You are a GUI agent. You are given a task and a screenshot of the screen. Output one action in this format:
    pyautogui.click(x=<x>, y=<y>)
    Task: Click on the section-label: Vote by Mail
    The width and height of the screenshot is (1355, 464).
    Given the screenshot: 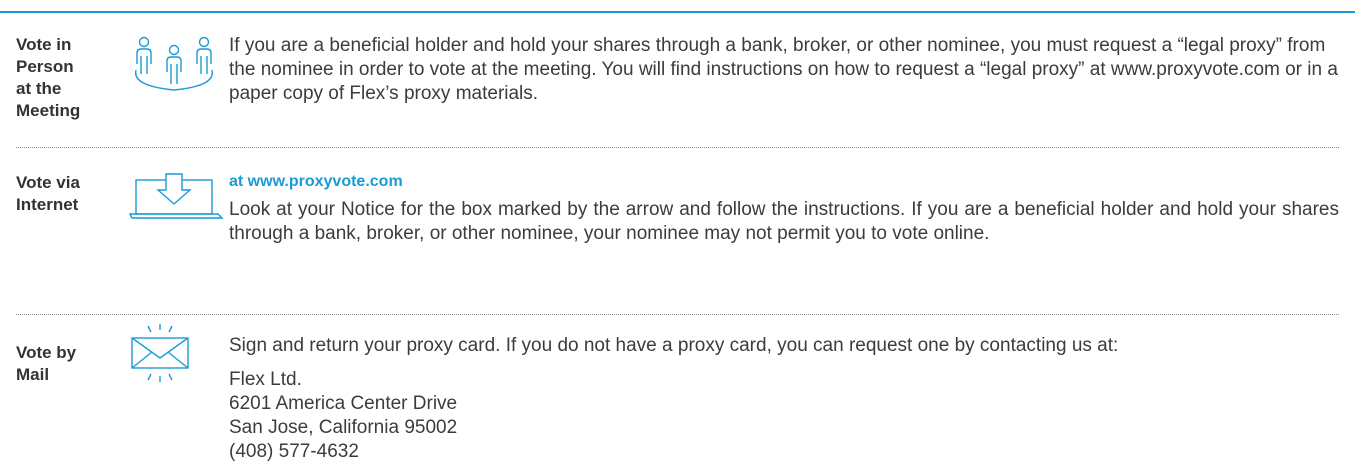 What is the action you would take?
    pyautogui.click(x=46, y=363)
    